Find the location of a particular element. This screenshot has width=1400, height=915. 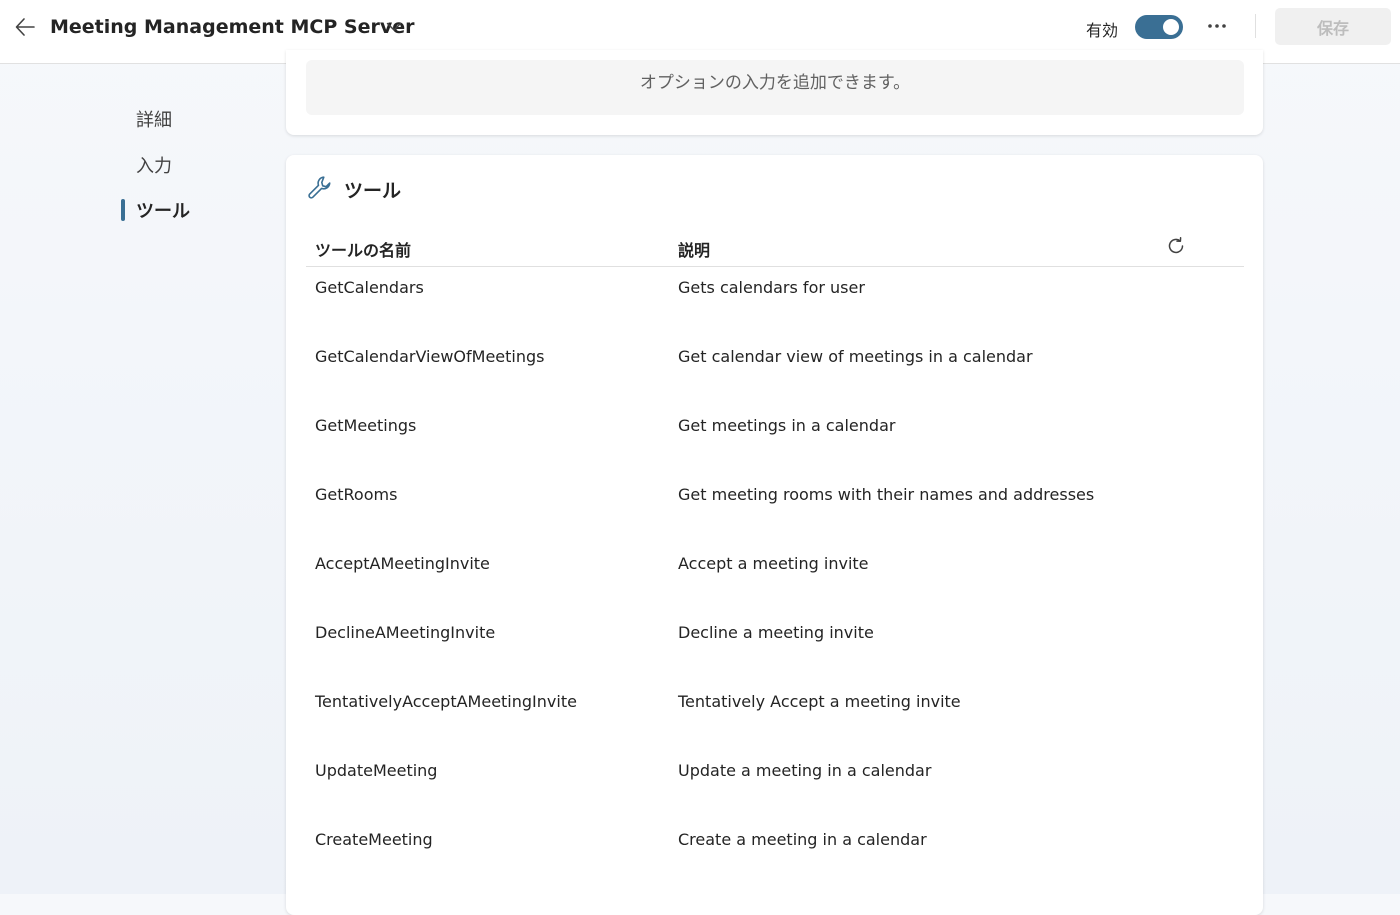

wrench-icon is located at coordinates (319, 187).